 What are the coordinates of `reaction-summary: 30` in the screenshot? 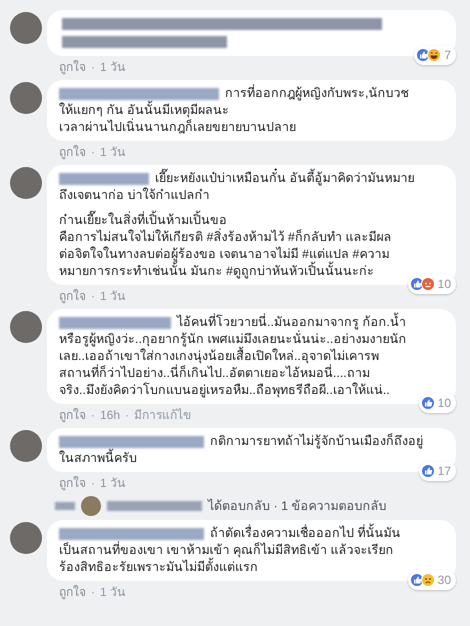 It's located at (432, 580).